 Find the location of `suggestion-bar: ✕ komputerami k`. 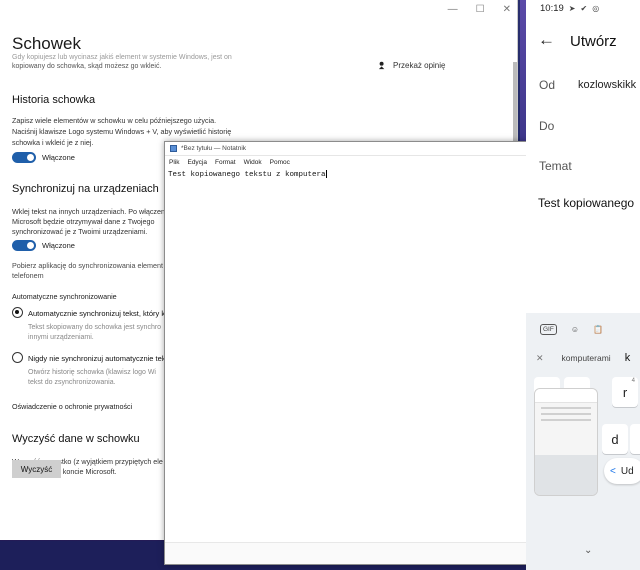

suggestion-bar: ✕ komputerami k is located at coordinates (583, 358).